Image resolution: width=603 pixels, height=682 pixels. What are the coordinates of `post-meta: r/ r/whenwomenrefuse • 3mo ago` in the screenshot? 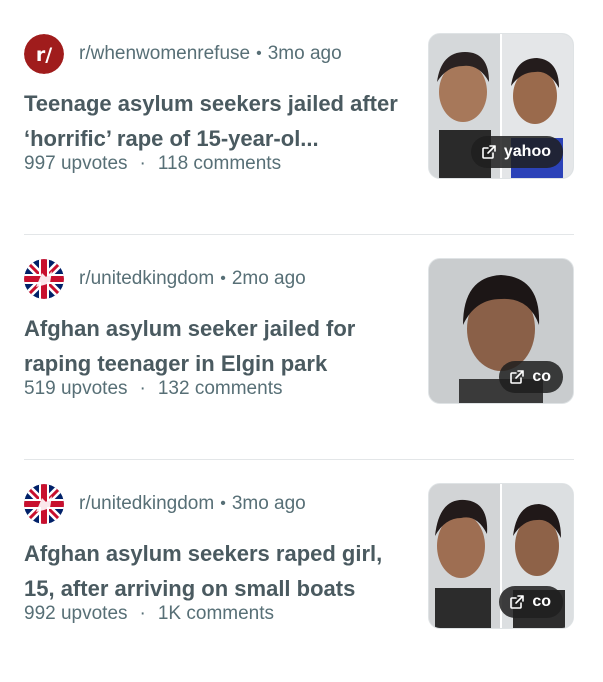 It's located at (183, 54).